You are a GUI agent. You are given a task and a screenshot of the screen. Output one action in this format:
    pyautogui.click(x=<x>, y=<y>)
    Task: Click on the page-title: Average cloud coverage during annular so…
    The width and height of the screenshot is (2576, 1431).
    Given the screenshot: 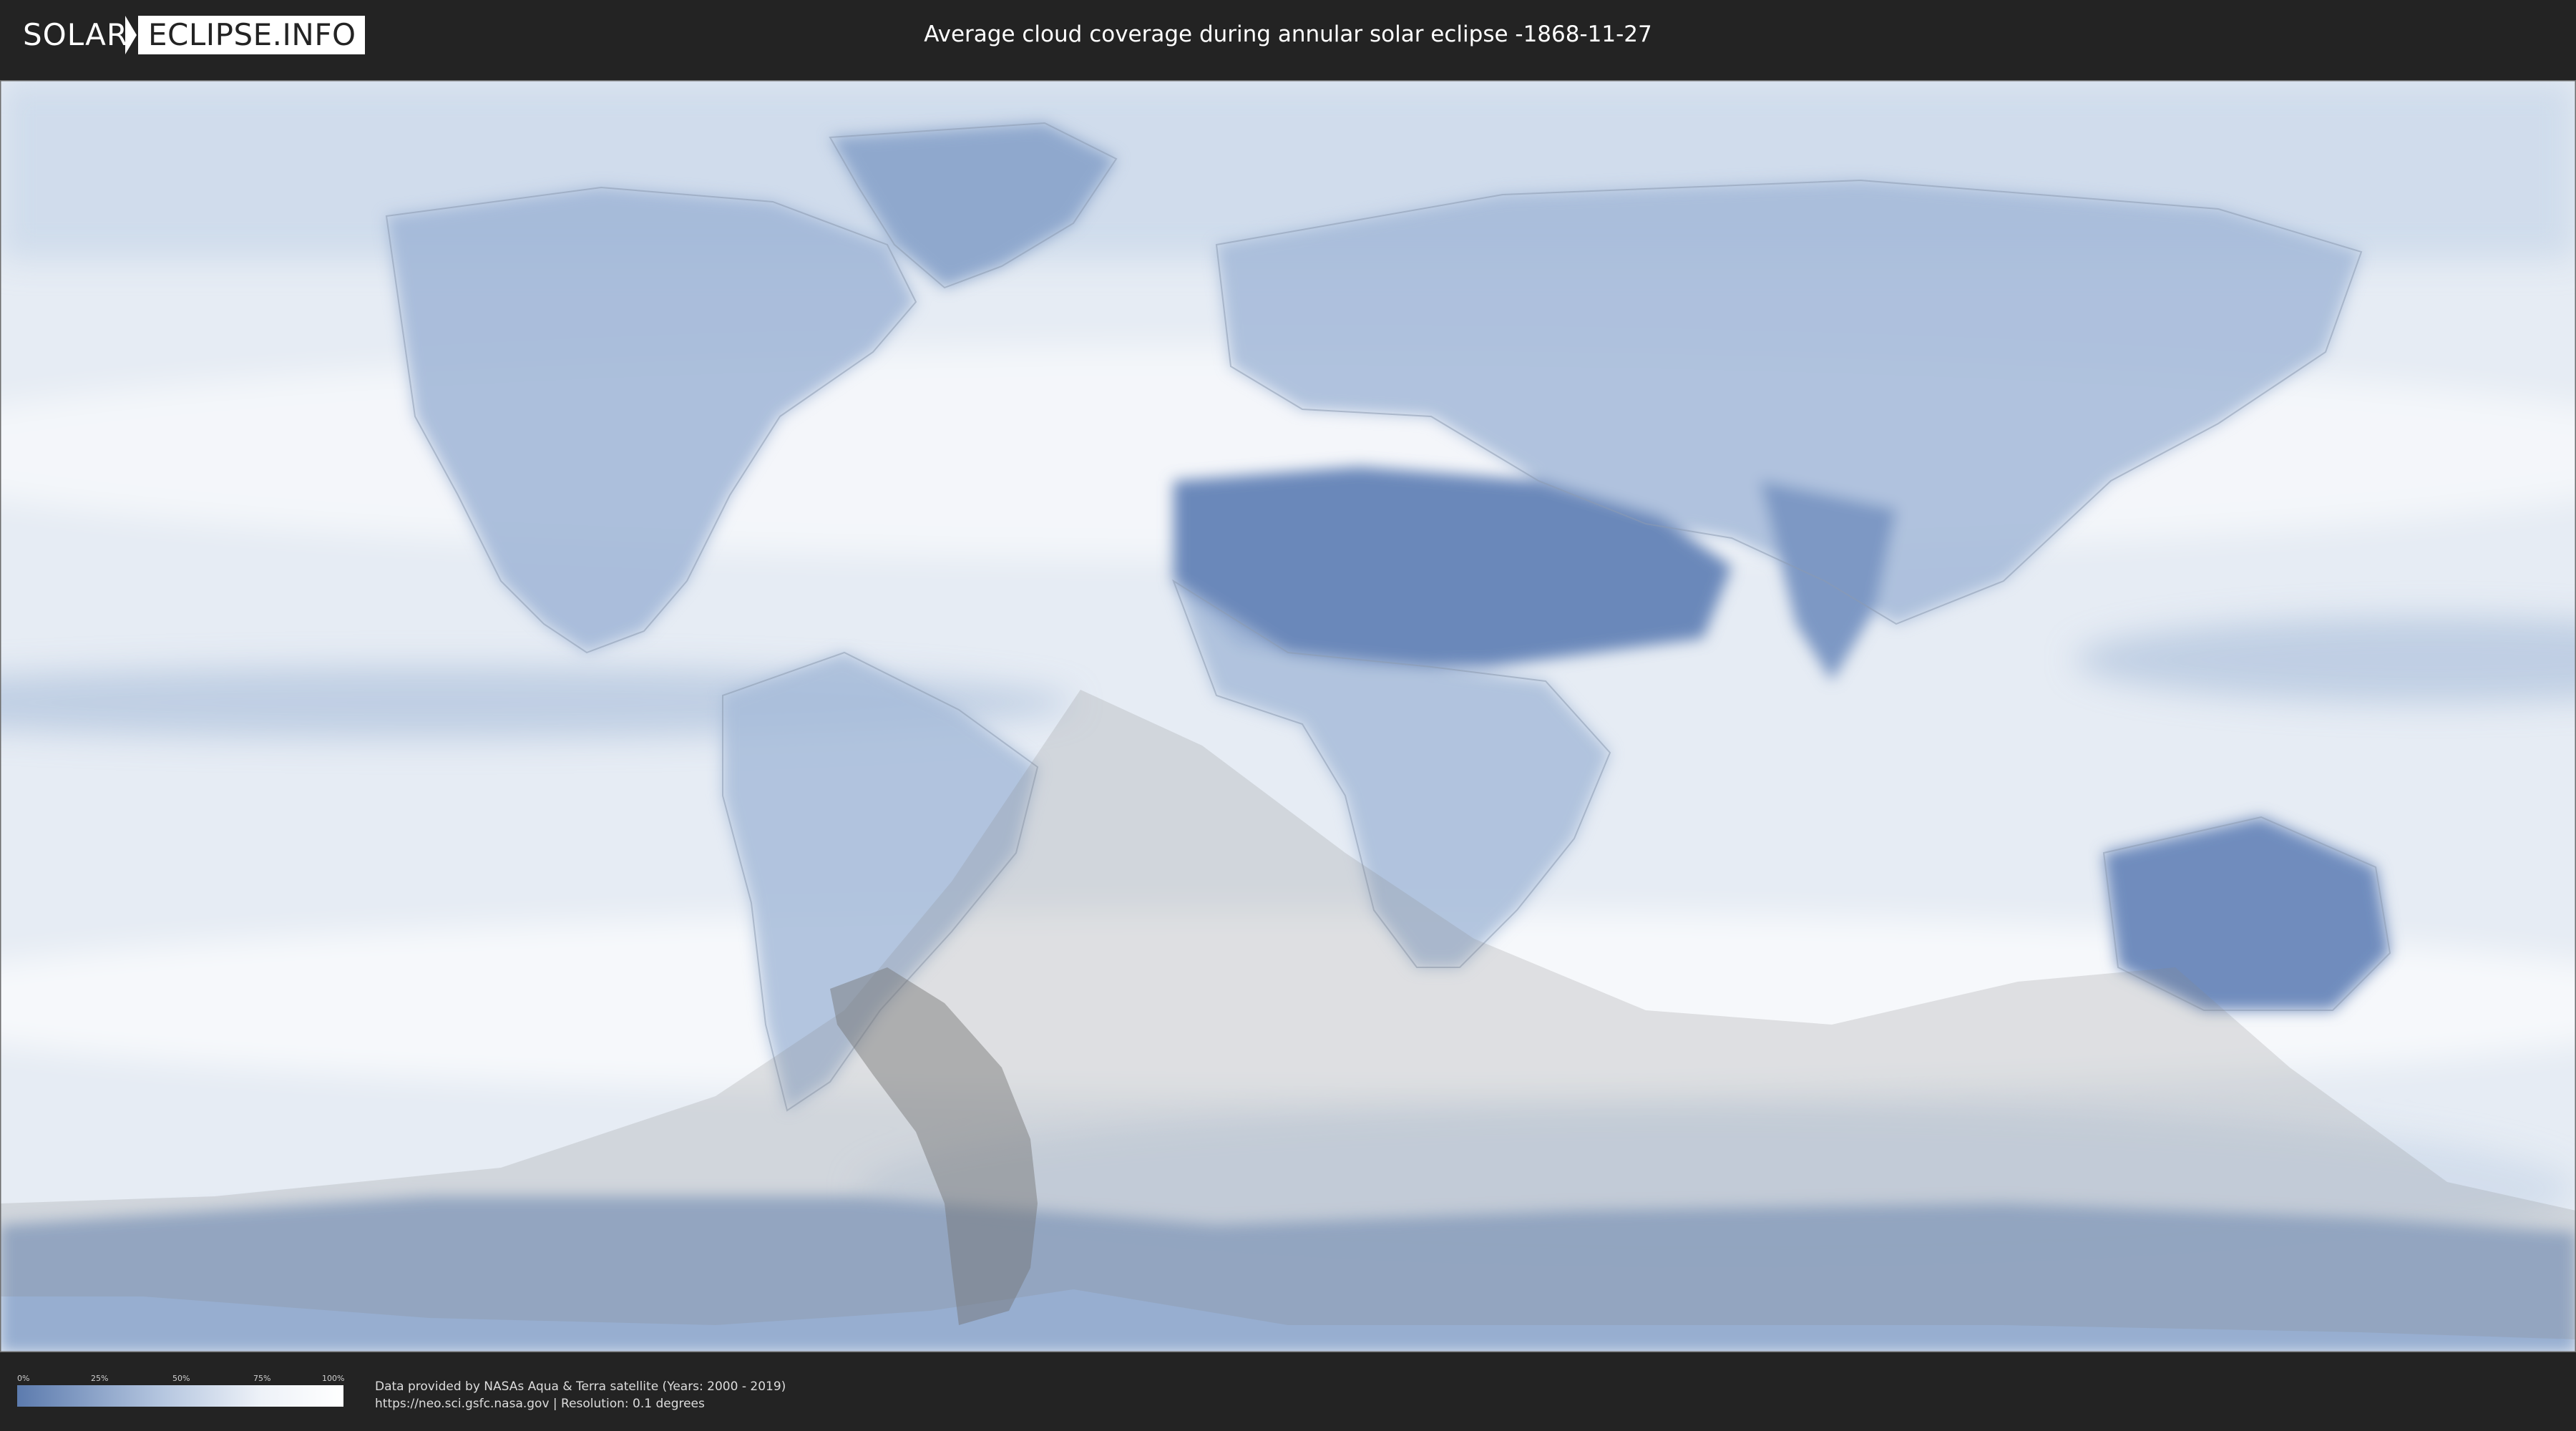 What is the action you would take?
    pyautogui.click(x=1288, y=34)
    